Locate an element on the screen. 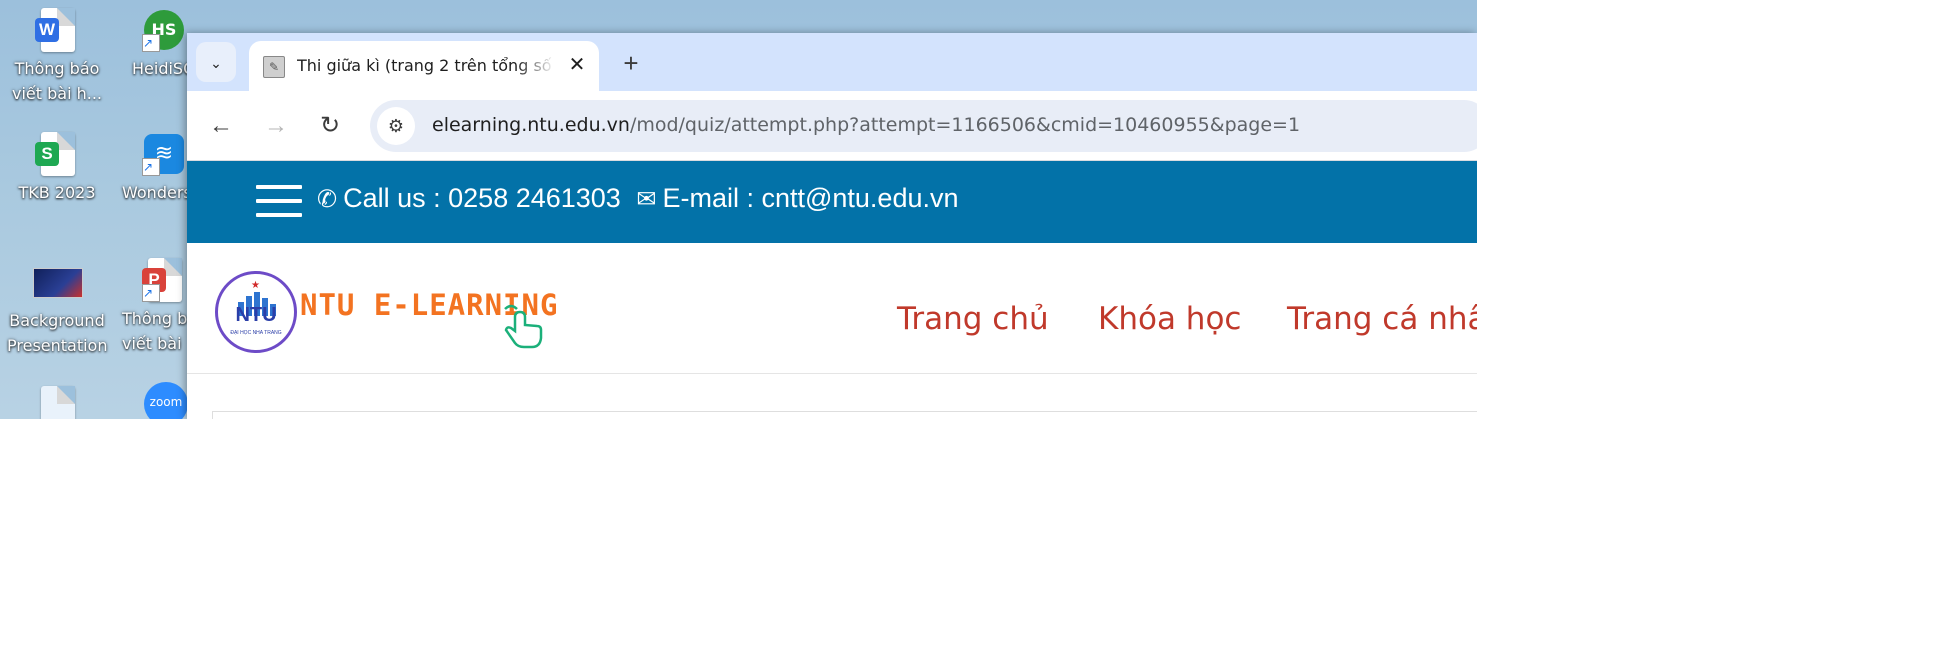 Image resolution: width=1943 pixels, height=652 pixels. desktop-icon-label: Thông b viết bài is located at coordinates (155, 331).